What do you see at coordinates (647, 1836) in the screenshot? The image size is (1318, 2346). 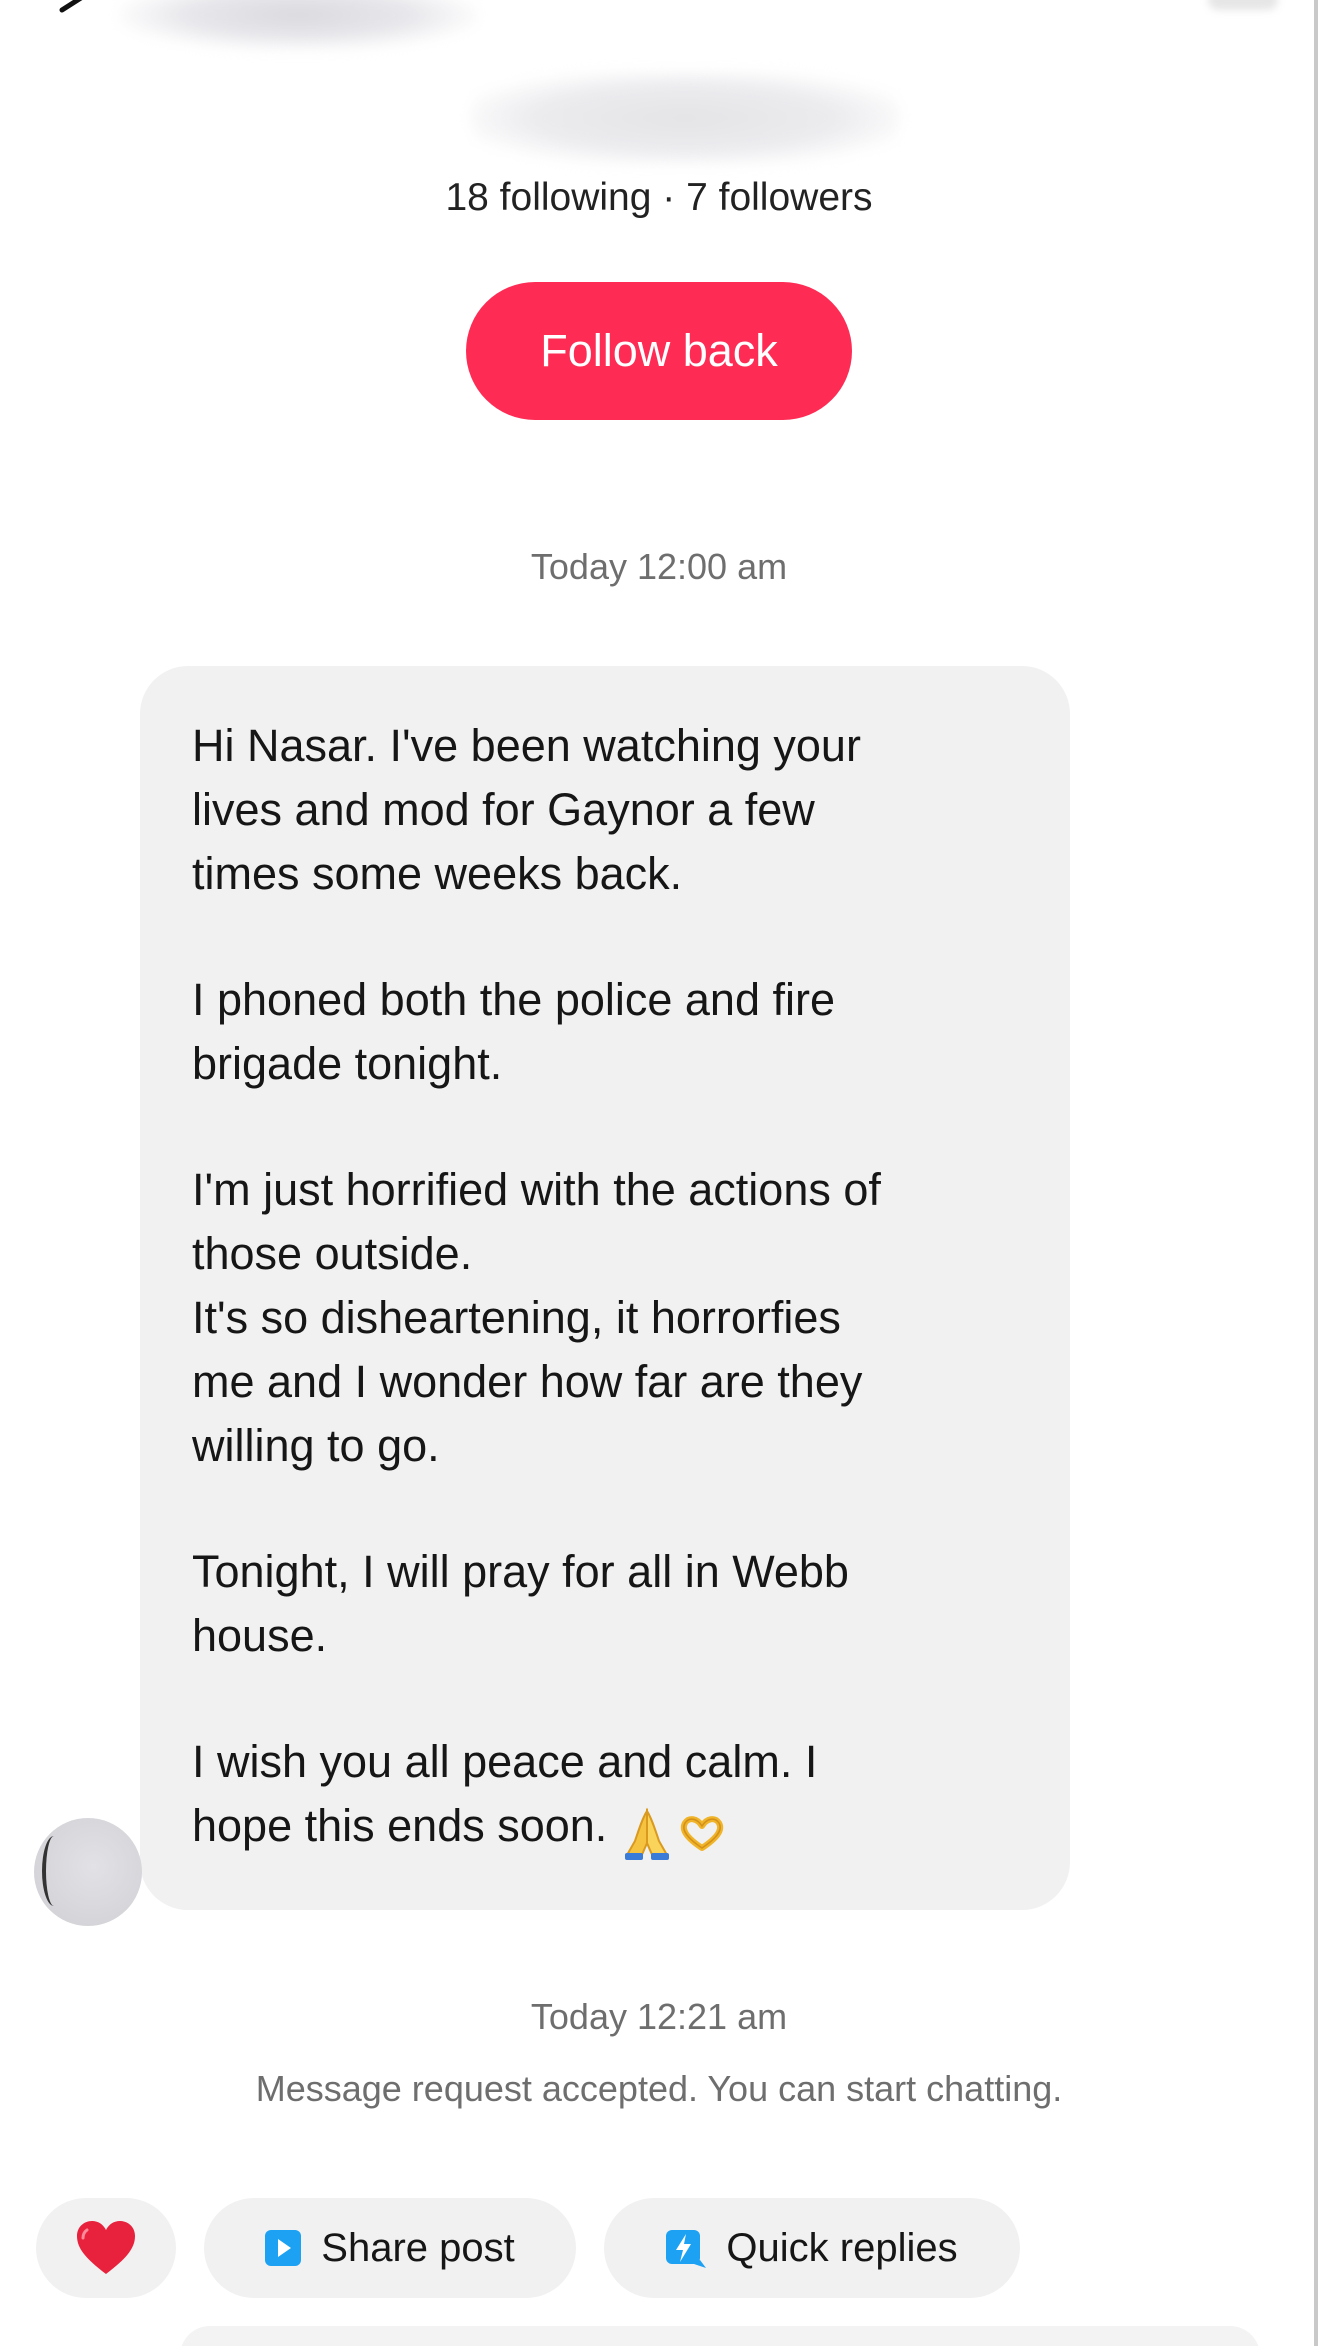 I see `folded-hands-icon` at bounding box center [647, 1836].